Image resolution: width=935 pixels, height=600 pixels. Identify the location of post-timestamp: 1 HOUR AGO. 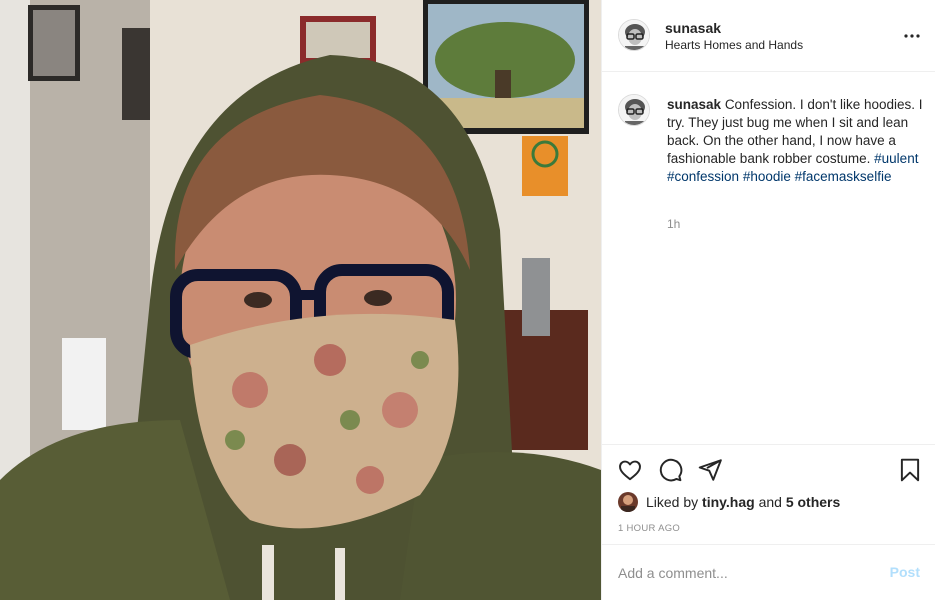
(649, 528).